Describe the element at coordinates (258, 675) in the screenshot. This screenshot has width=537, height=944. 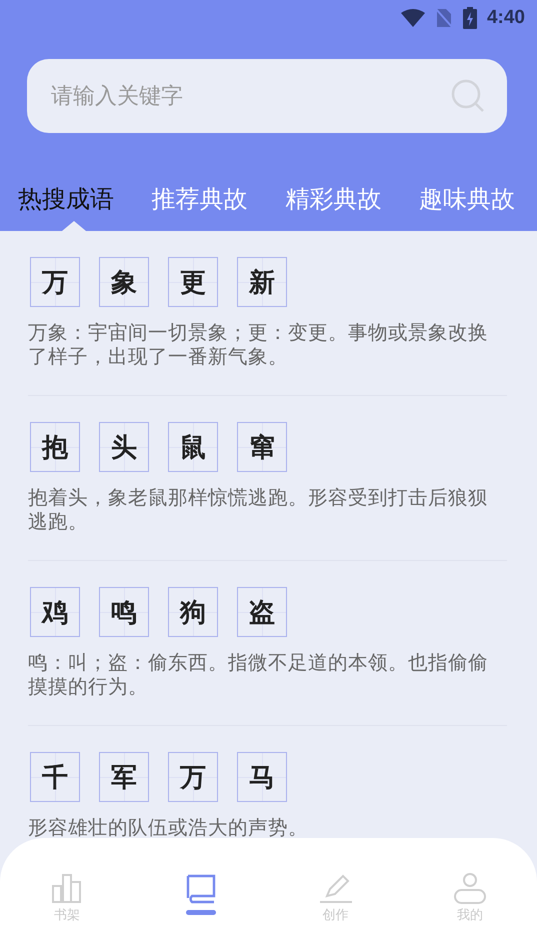
I see `idiom-explanation: 鸣：叫；盗：偷东西。指微不足道的本领。也指偷偷摸摸的行为。` at that location.